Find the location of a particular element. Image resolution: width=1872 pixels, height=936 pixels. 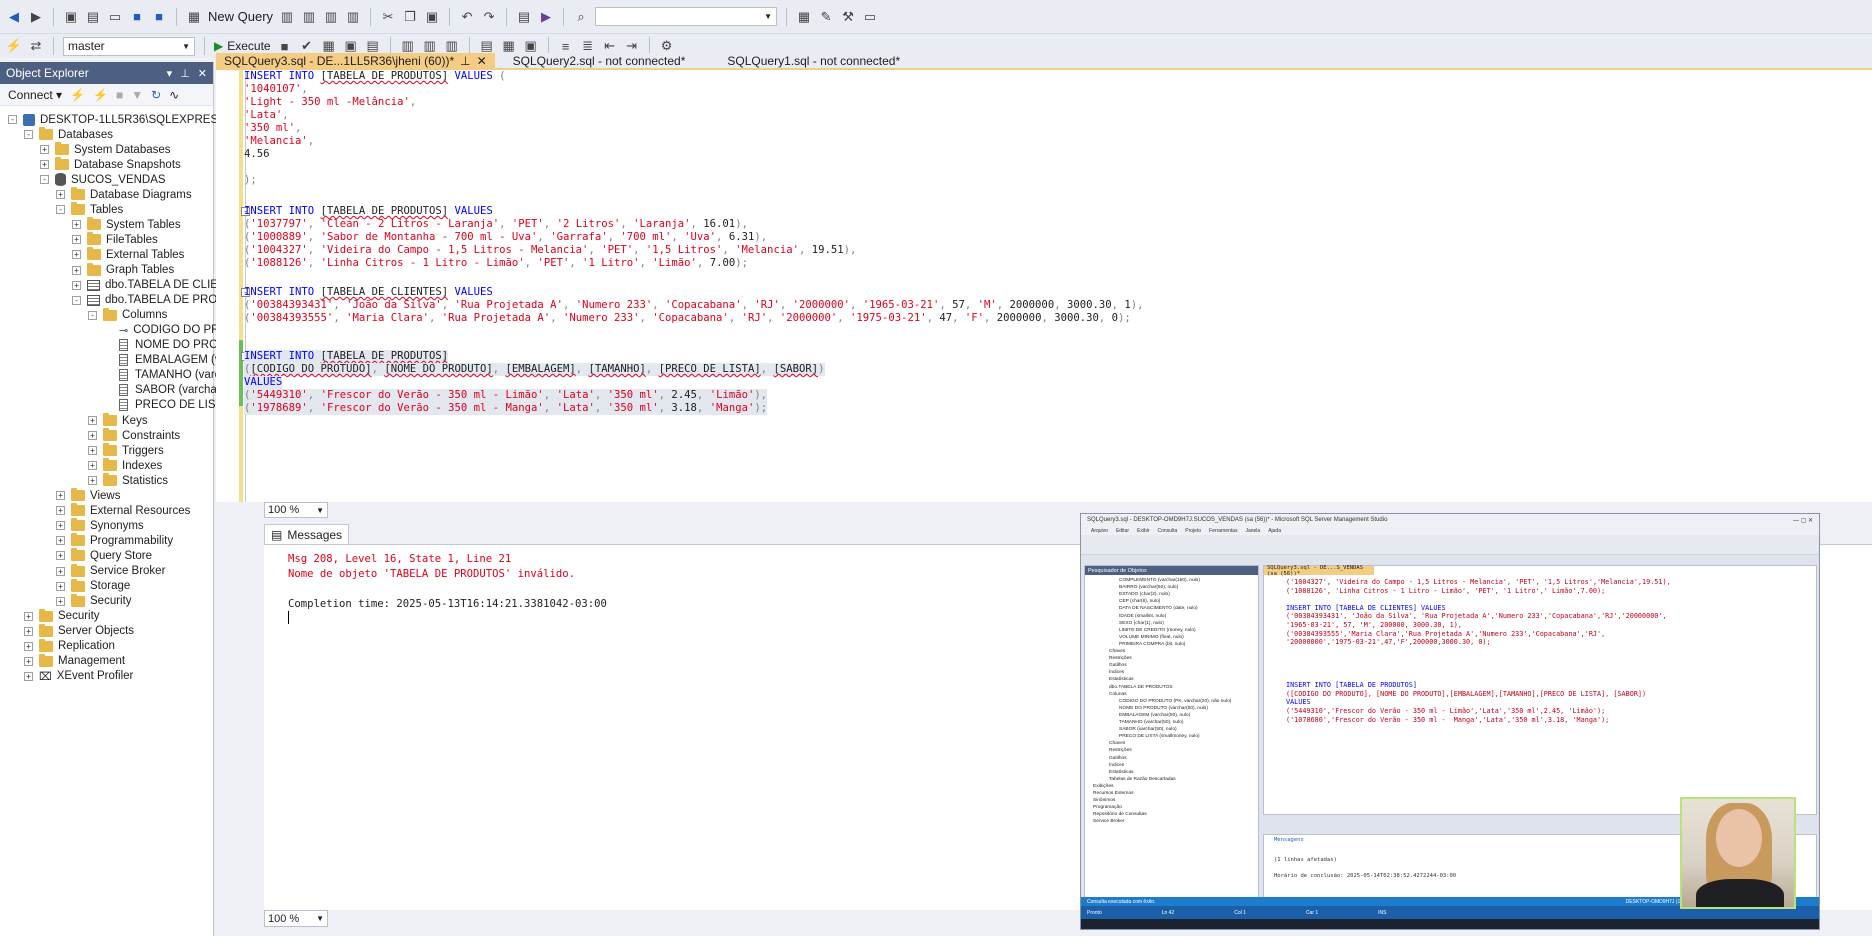

display-plan-icon: ▦ is located at coordinates (329, 46).